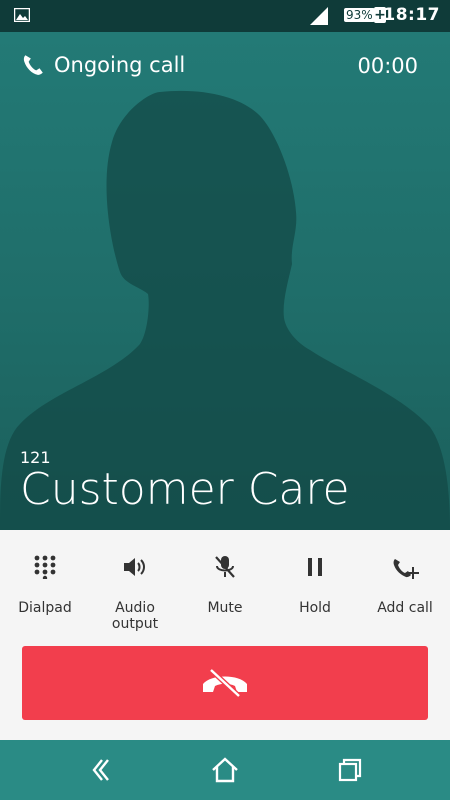 This screenshot has height=800, width=450. Describe the element at coordinates (319, 16) in the screenshot. I see `signal-icon` at that location.